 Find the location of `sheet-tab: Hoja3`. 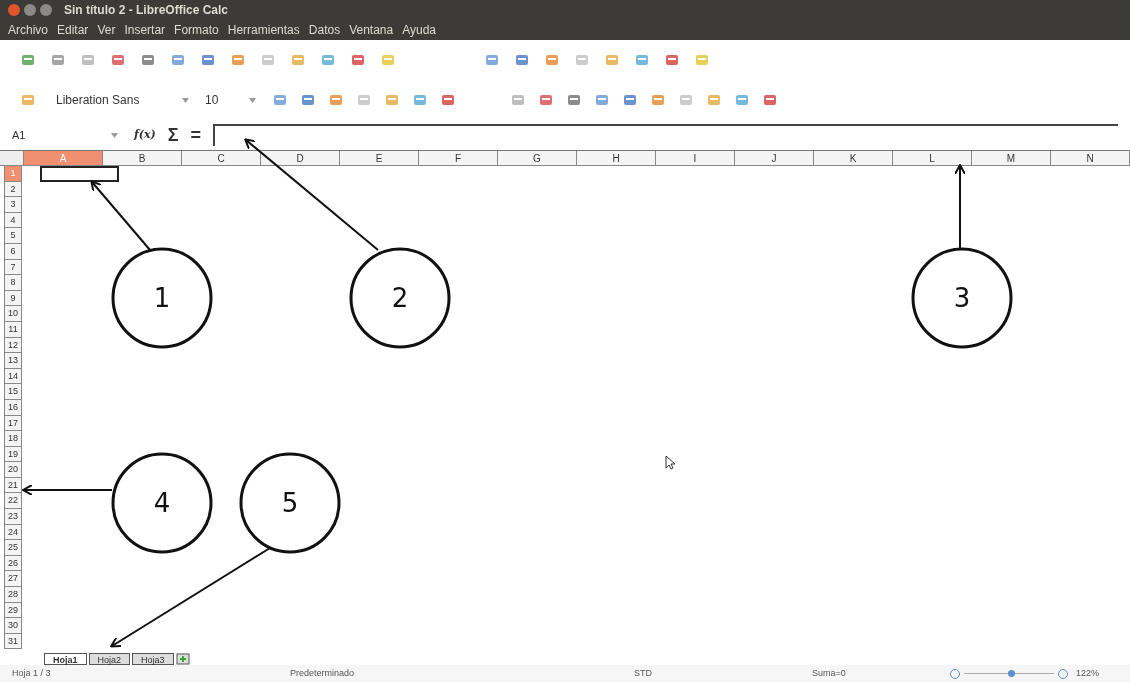

sheet-tab: Hoja3 is located at coordinates (153, 659).